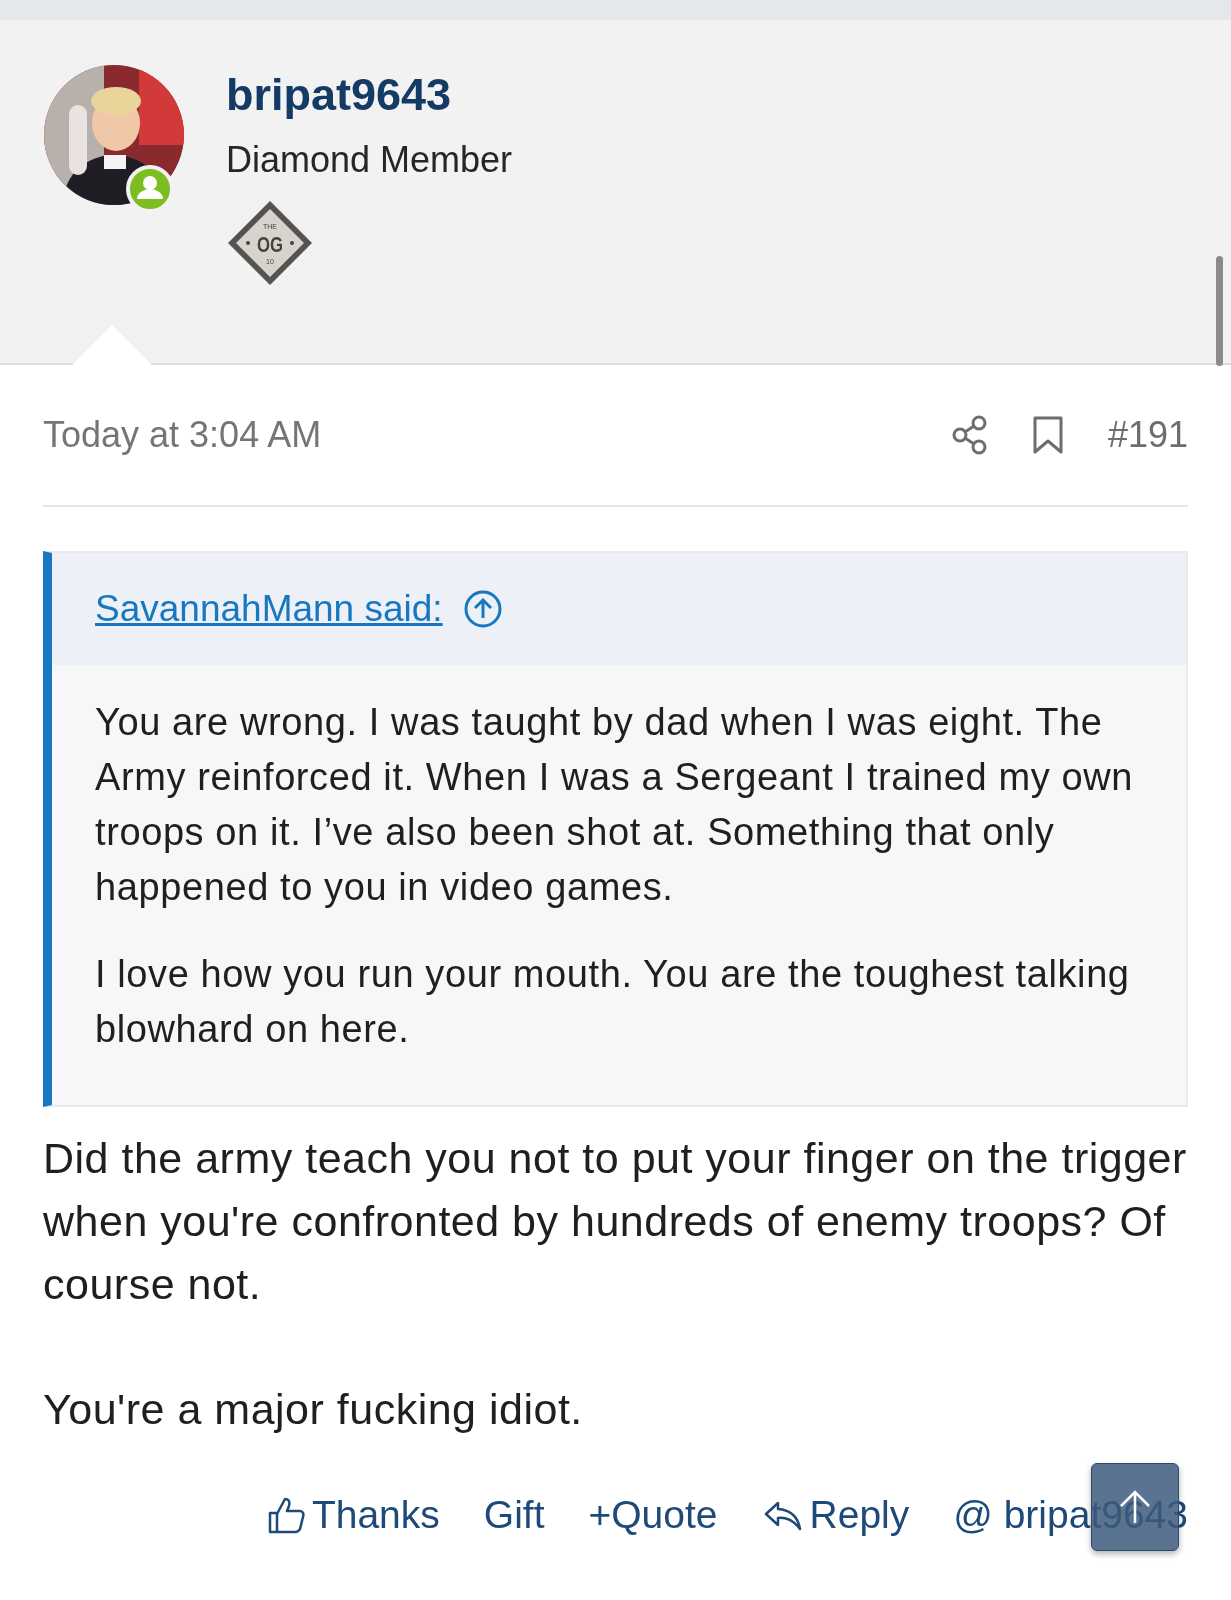 Image resolution: width=1231 pixels, height=1600 pixels. What do you see at coordinates (182, 435) in the screenshot?
I see `post-time: Today at 3:04 AM` at bounding box center [182, 435].